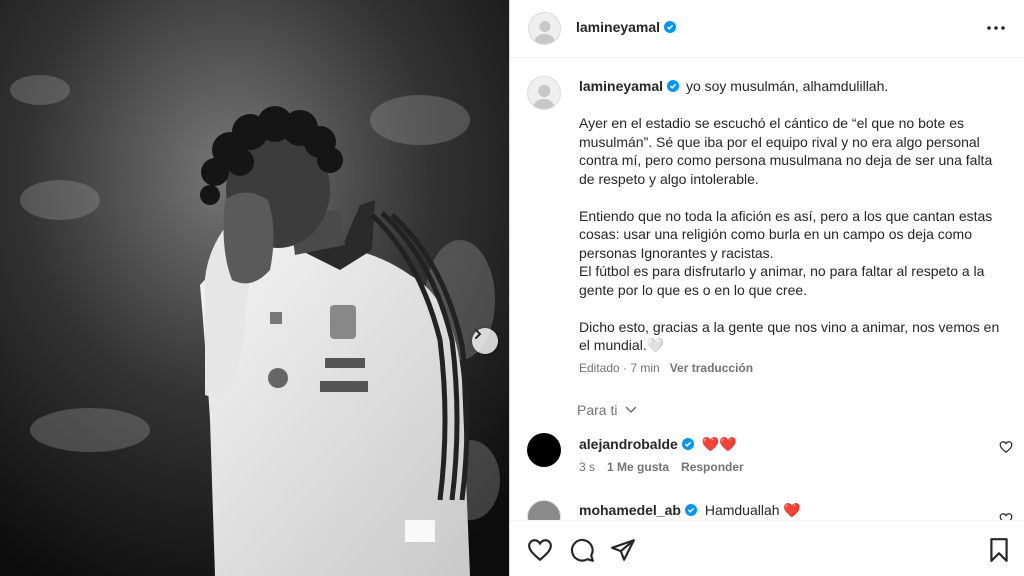  Describe the element at coordinates (638, 467) in the screenshot. I see `comment-likes: 1 Me gusta` at that location.